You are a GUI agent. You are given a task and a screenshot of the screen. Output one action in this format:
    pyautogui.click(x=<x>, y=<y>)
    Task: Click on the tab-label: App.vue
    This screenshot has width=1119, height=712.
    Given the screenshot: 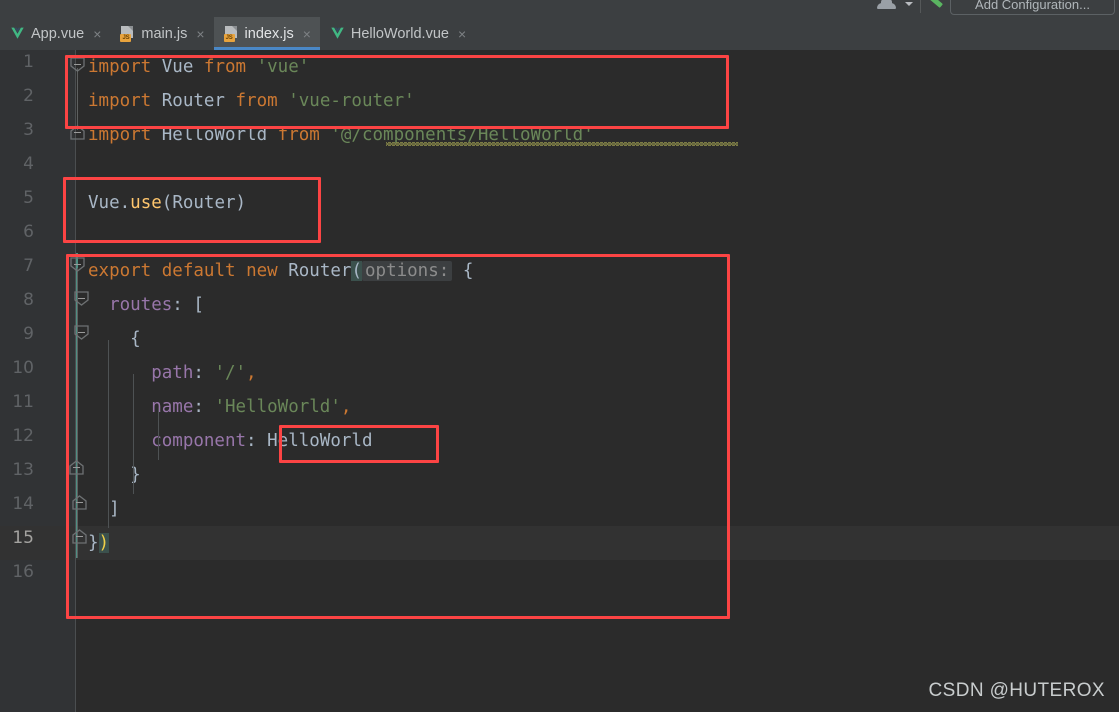 What is the action you would take?
    pyautogui.click(x=58, y=33)
    